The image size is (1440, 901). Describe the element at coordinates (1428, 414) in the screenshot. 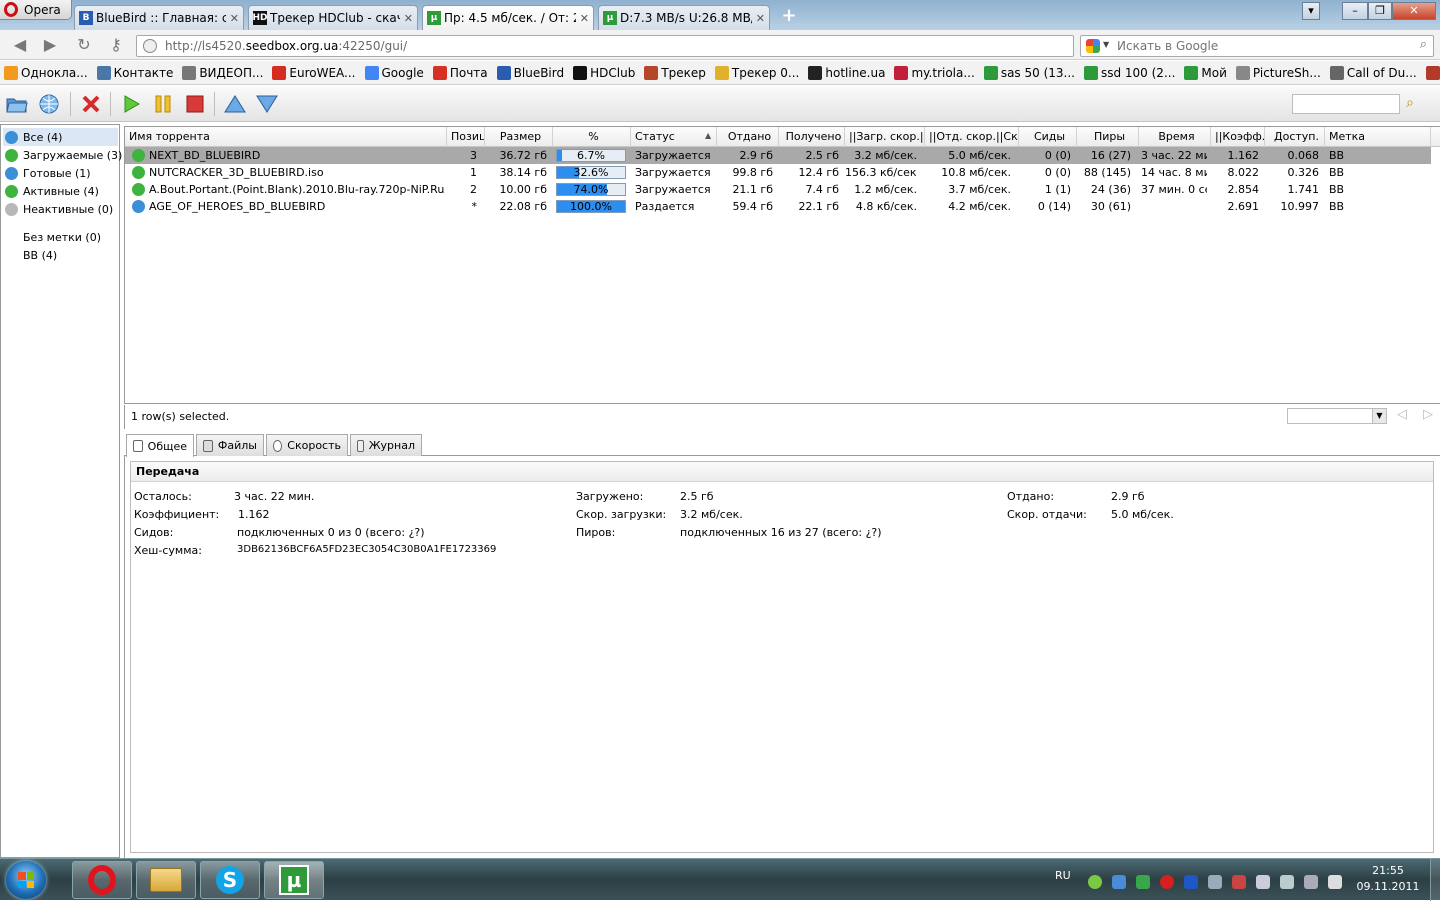

I see `next-page-icon: ▷` at that location.